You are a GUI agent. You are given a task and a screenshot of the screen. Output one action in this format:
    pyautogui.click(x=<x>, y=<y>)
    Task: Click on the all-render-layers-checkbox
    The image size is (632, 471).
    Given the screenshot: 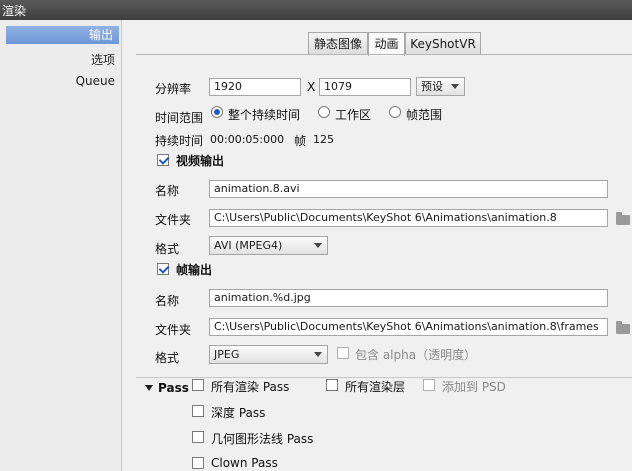 What is the action you would take?
    pyautogui.click(x=332, y=385)
    